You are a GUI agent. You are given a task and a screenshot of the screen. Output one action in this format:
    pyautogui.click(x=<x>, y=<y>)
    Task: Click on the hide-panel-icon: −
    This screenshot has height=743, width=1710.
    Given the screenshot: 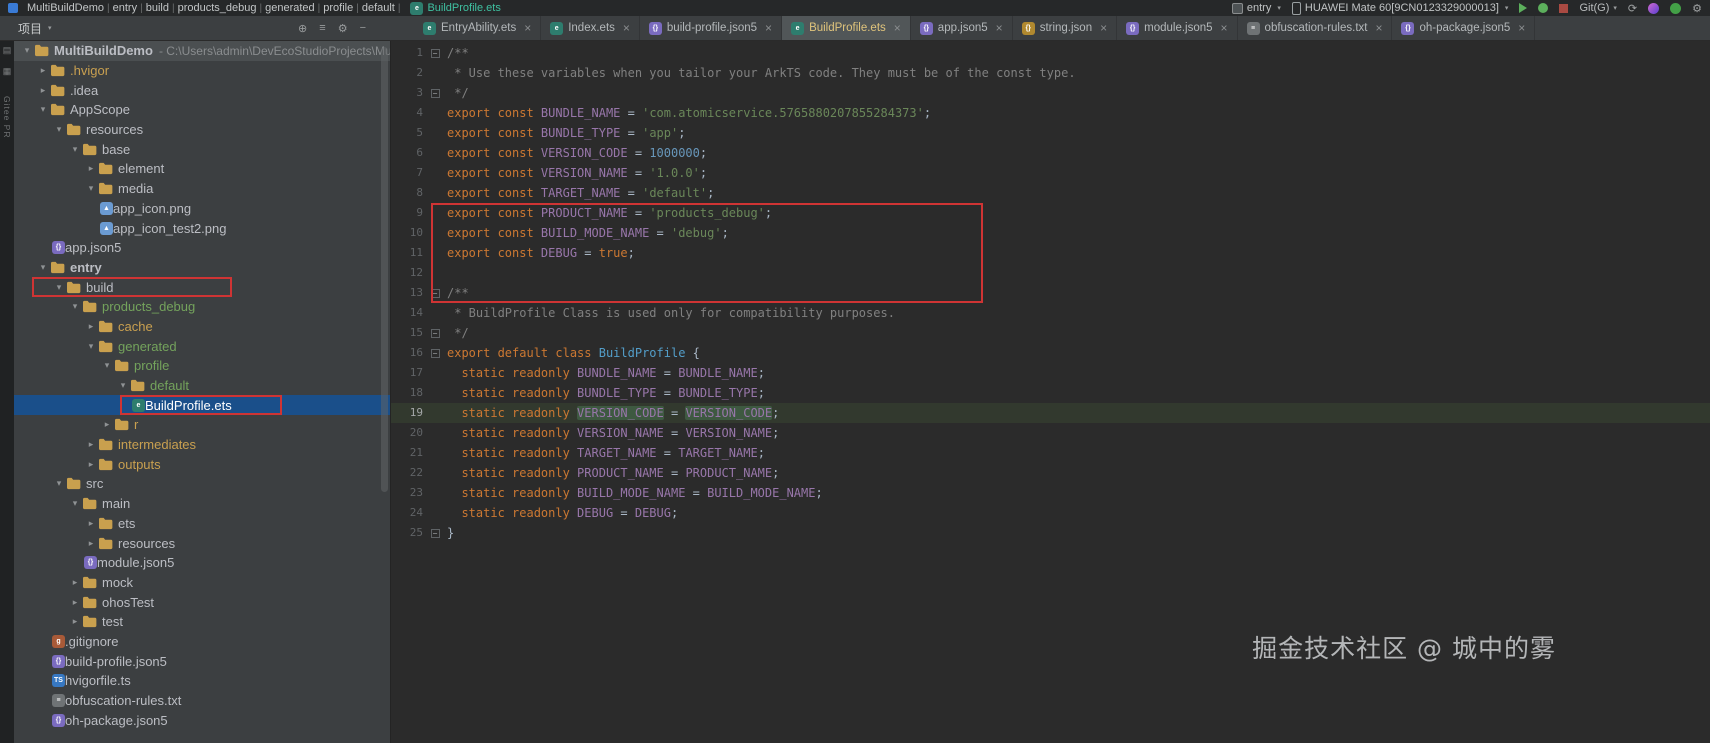 What is the action you would take?
    pyautogui.click(x=363, y=28)
    